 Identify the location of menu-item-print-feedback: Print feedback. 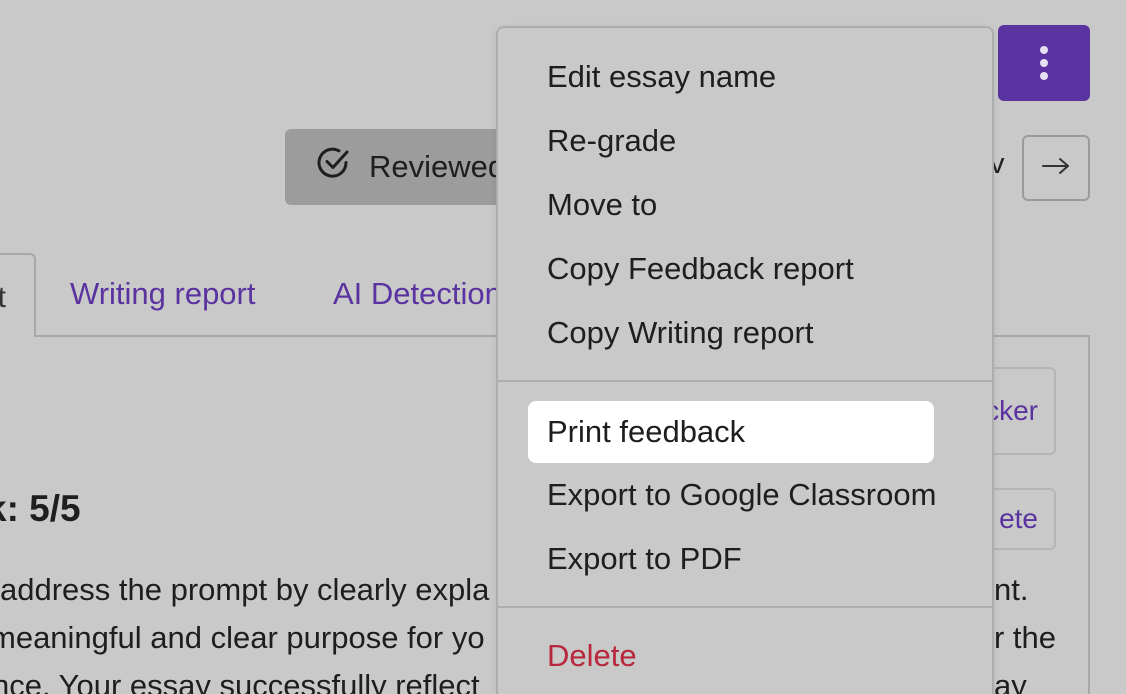
(731, 432).